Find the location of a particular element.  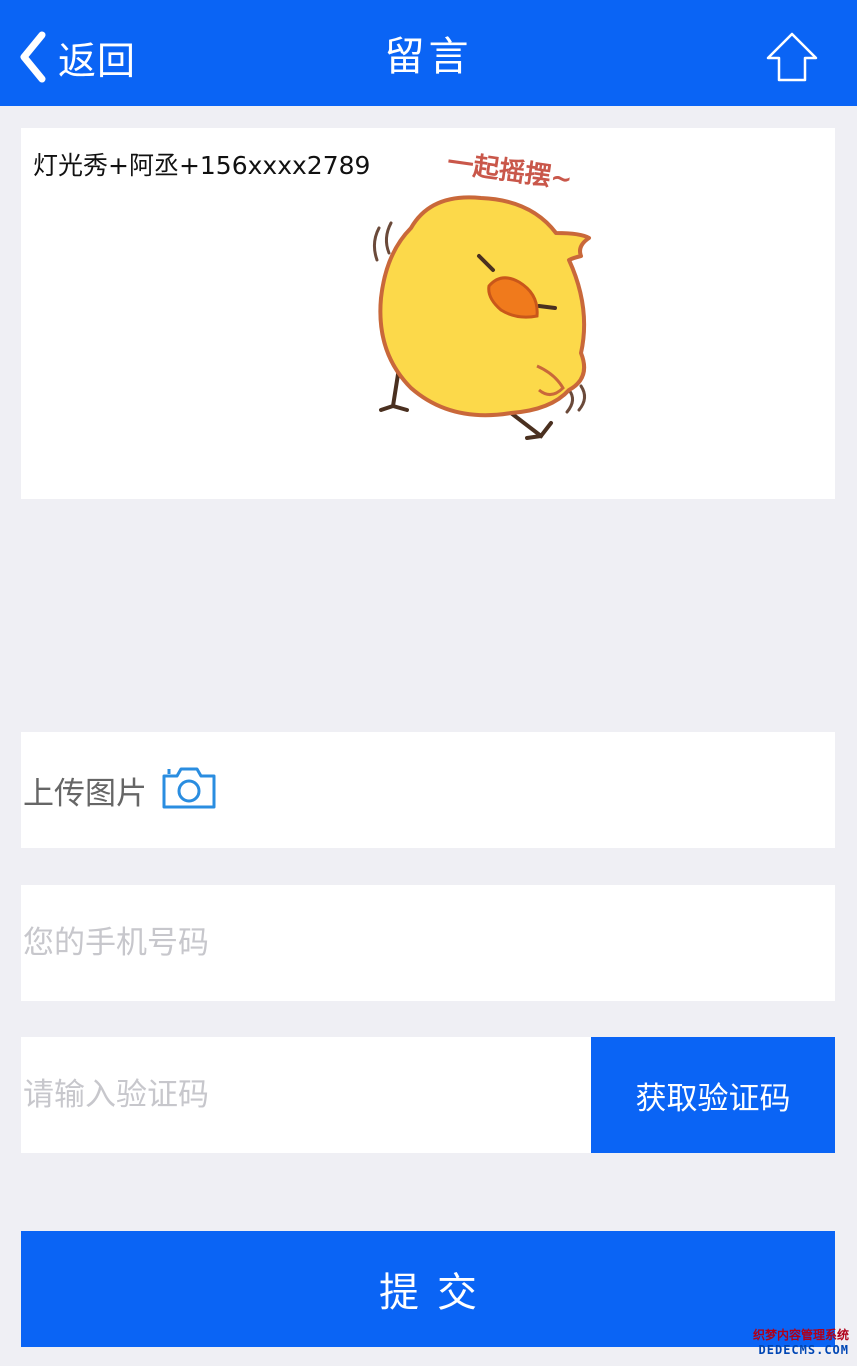

get-code-button: 获取验证码 is located at coordinates (713, 1095).